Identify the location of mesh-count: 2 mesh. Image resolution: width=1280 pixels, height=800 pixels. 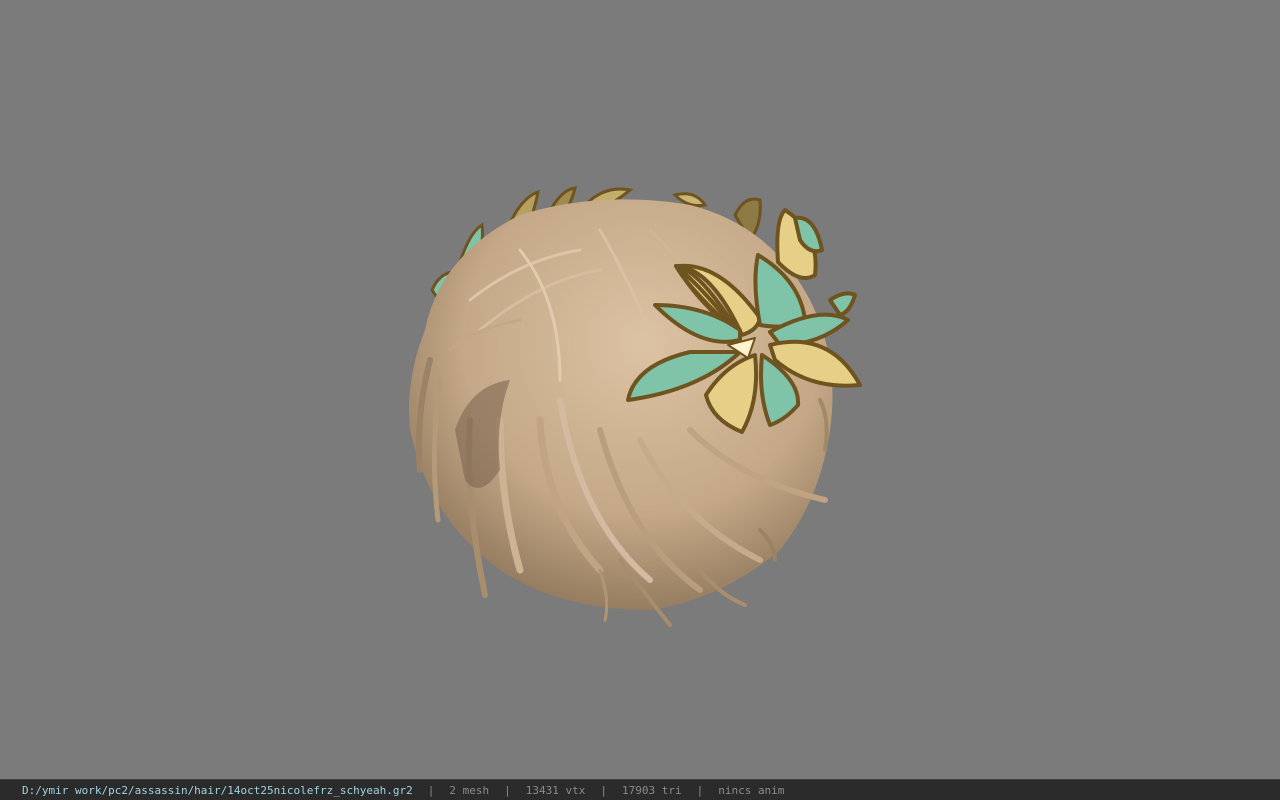
(469, 790).